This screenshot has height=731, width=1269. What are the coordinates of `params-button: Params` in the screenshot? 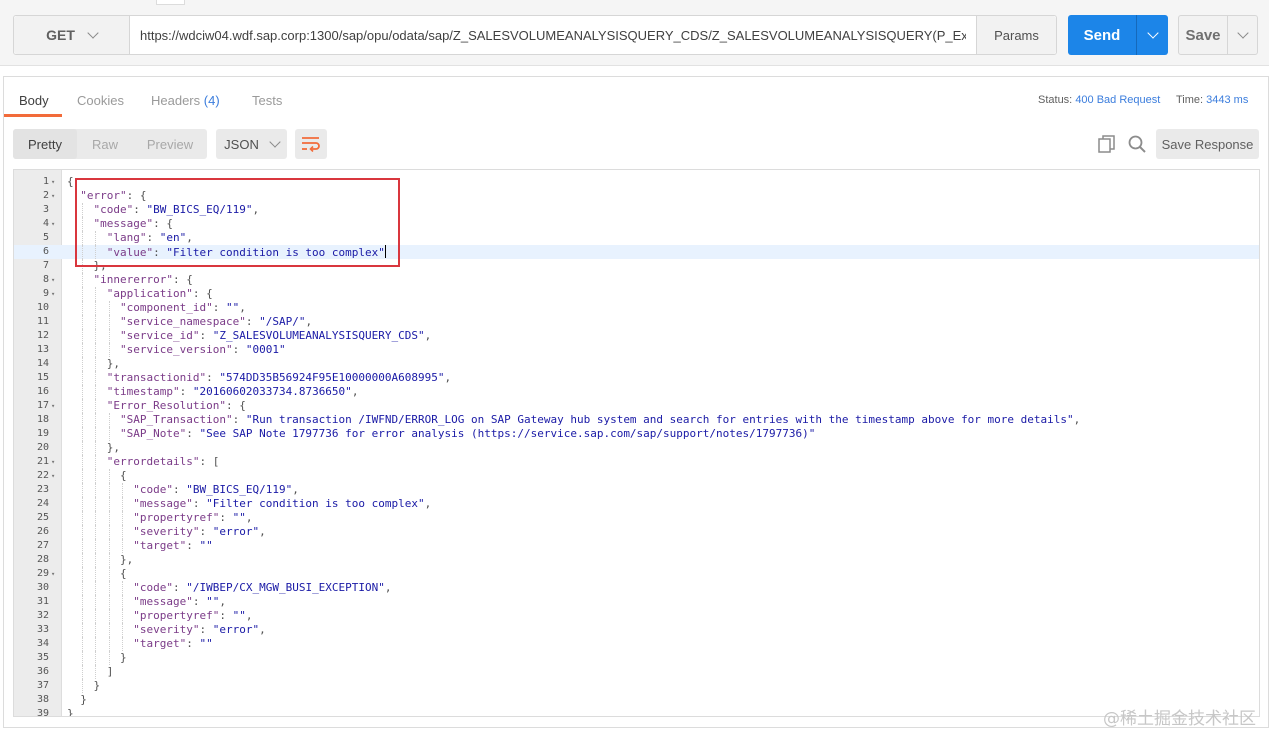 It's located at (1016, 35).